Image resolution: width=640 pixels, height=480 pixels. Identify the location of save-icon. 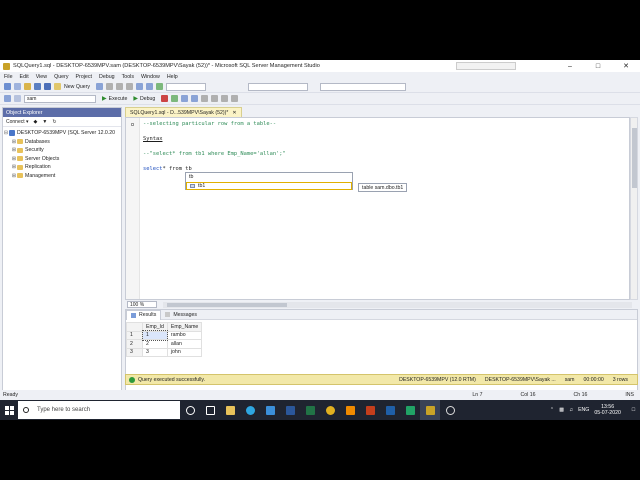
(37, 86).